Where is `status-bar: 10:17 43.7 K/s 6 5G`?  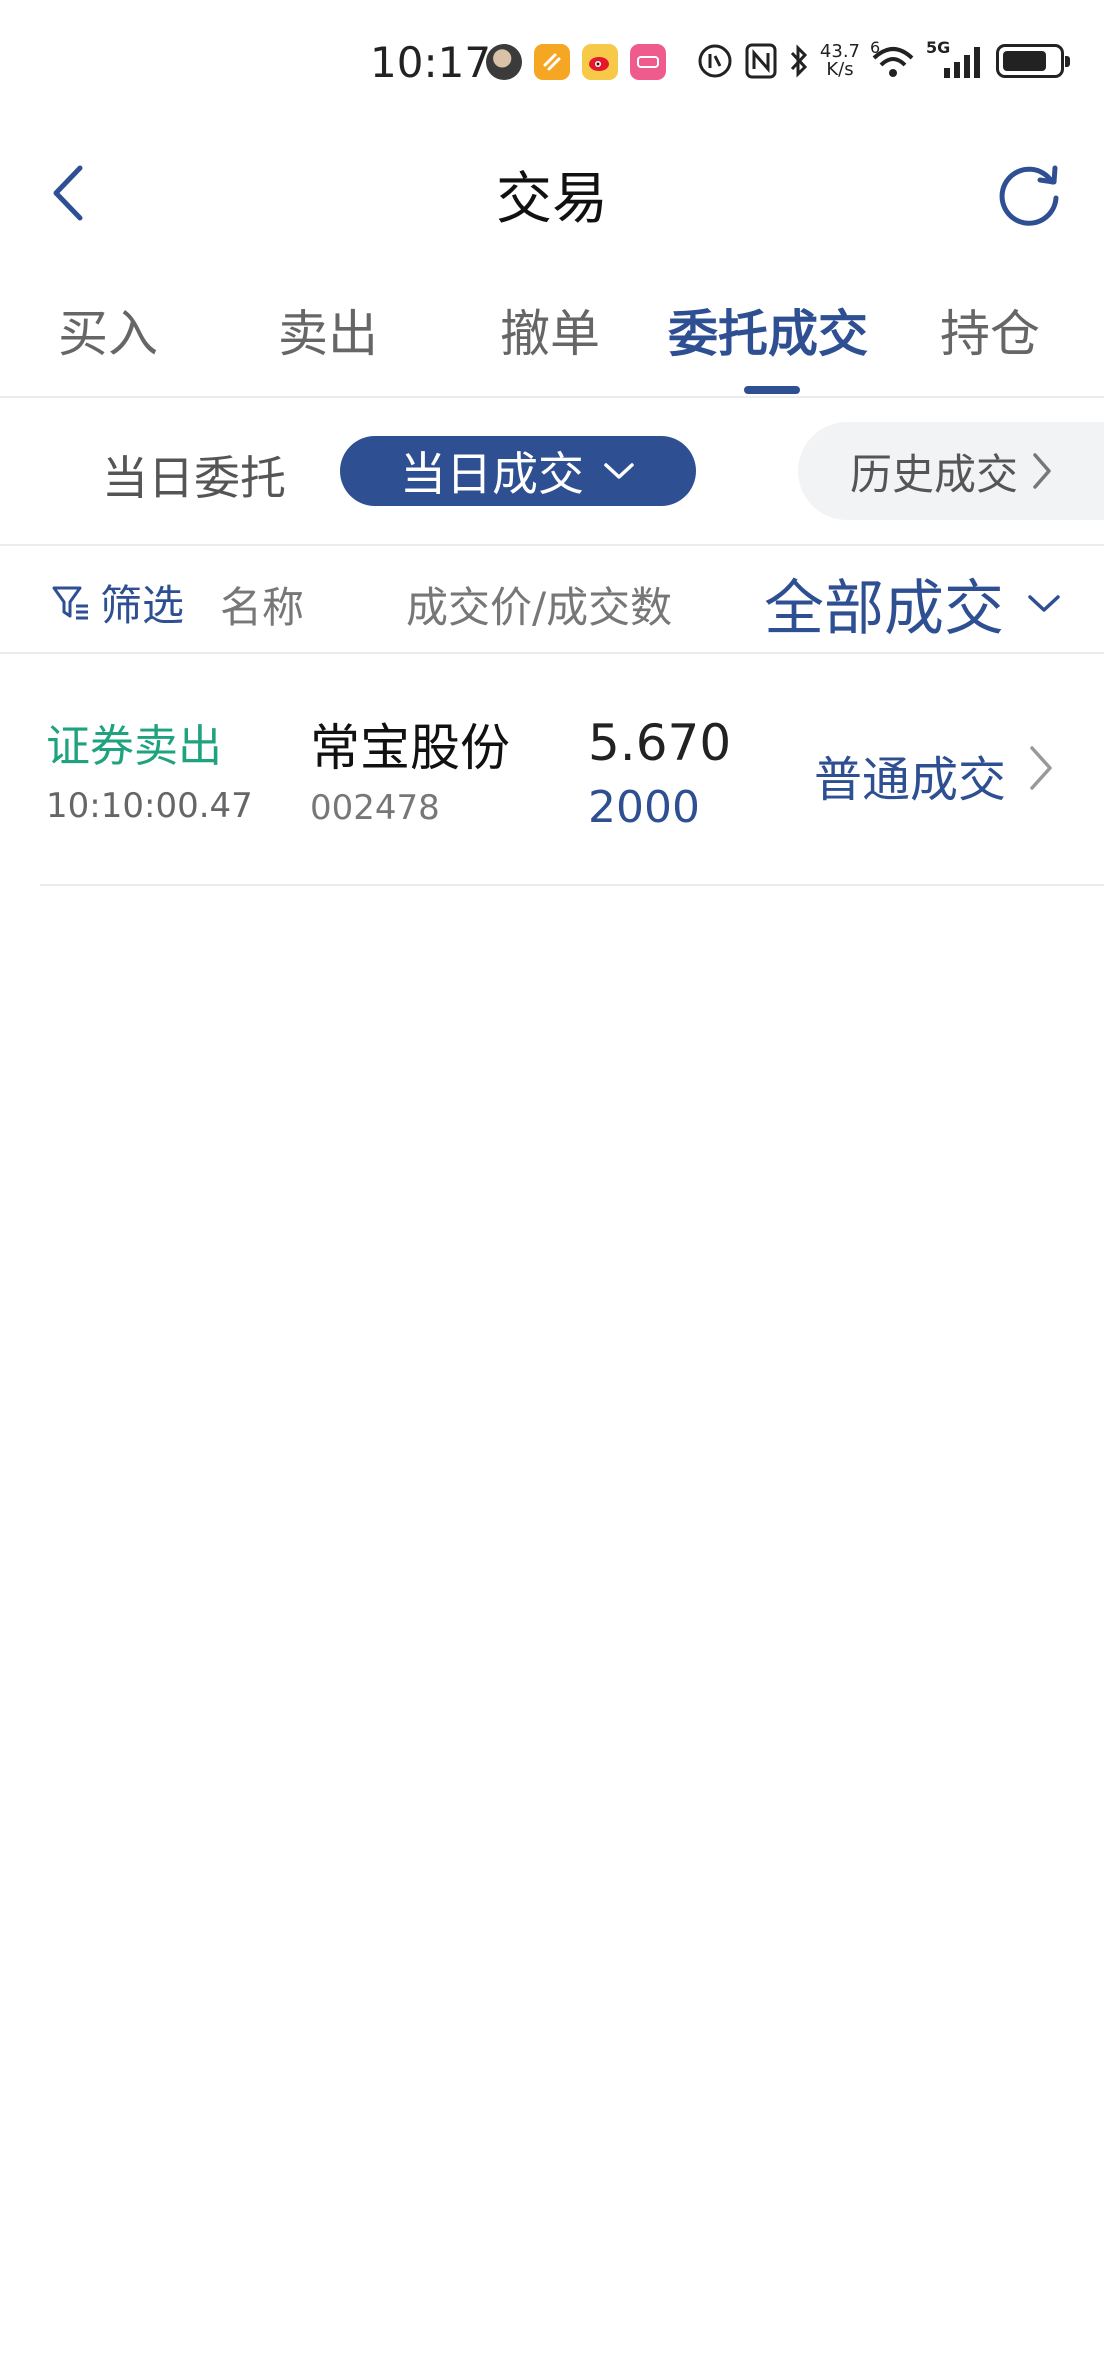 status-bar: 10:17 43.7 K/s 6 5G is located at coordinates (552, 65).